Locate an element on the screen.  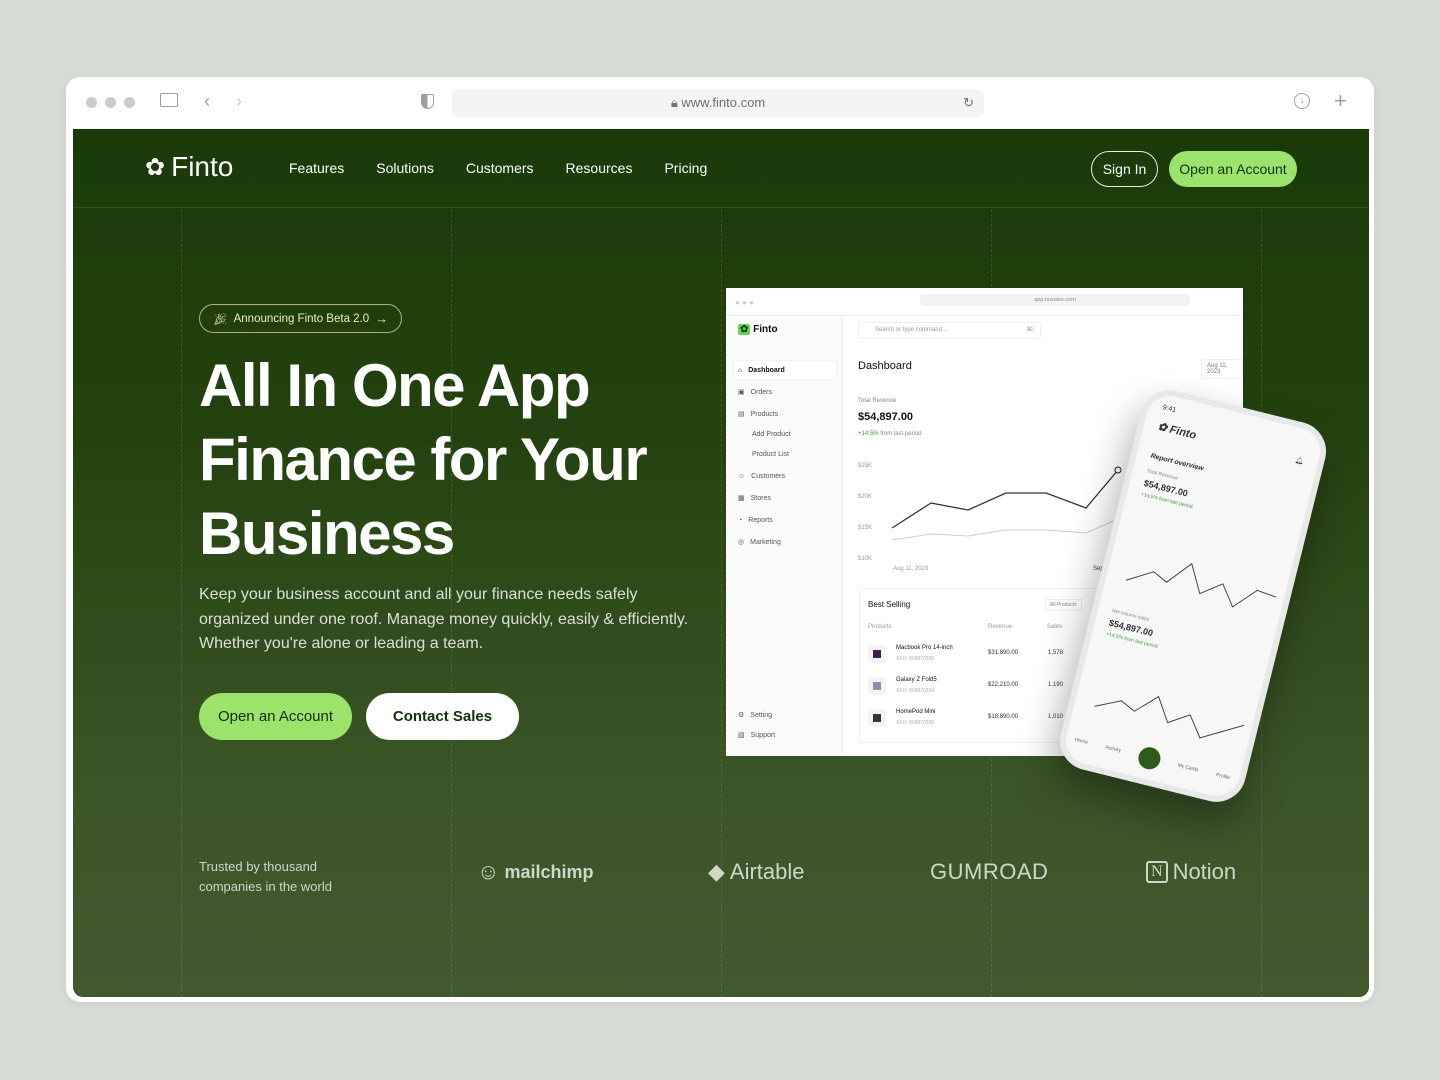
preview-url: app.nusales.com is located at coordinates (1055, 300).